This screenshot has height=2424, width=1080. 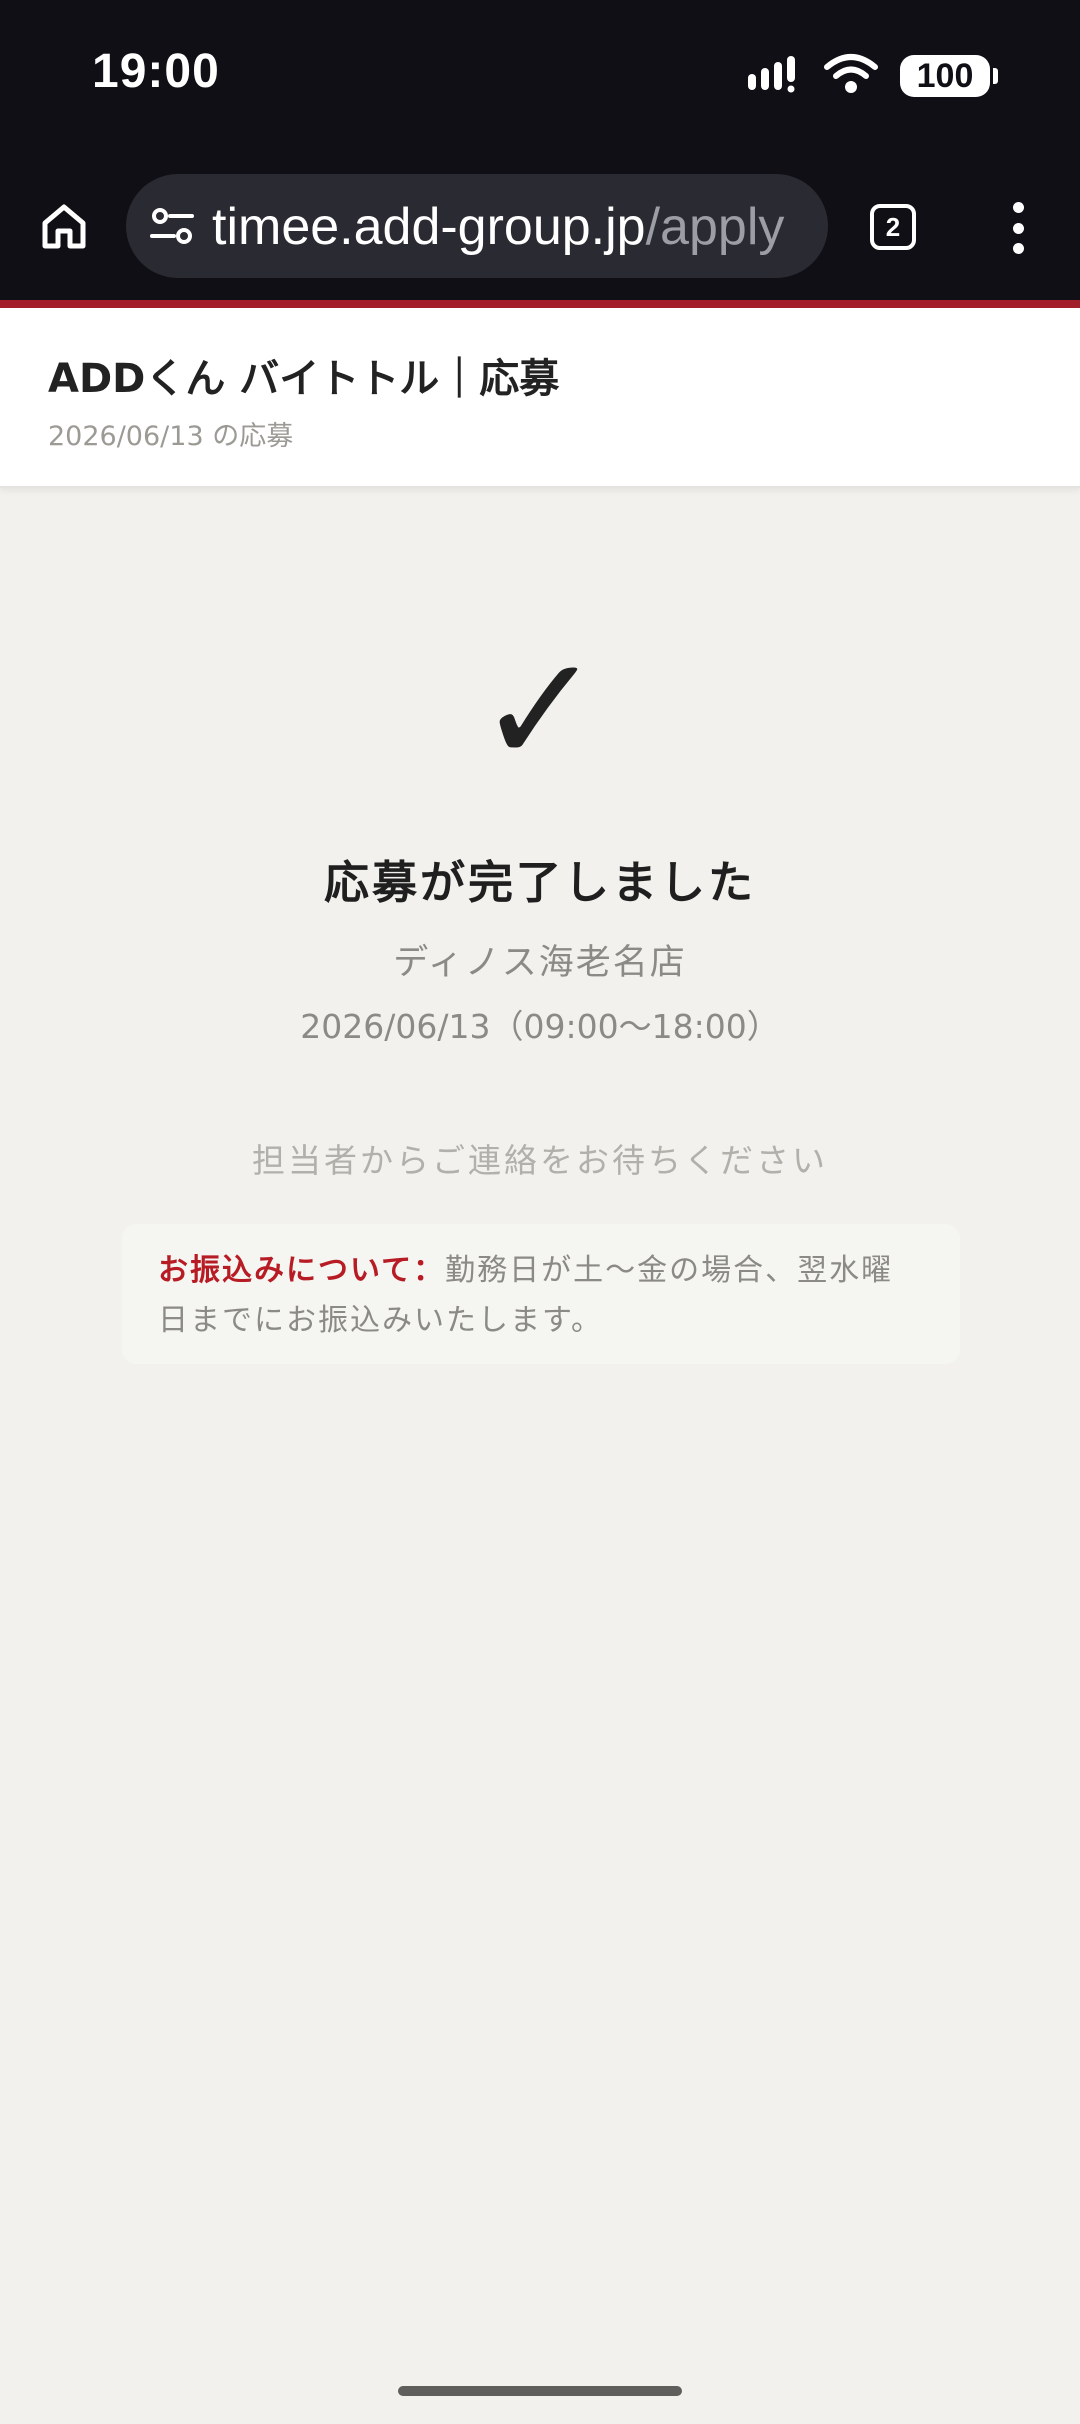 I want to click on wait-message: 担当者からご連絡をお待ちください, so click(x=540, y=1160).